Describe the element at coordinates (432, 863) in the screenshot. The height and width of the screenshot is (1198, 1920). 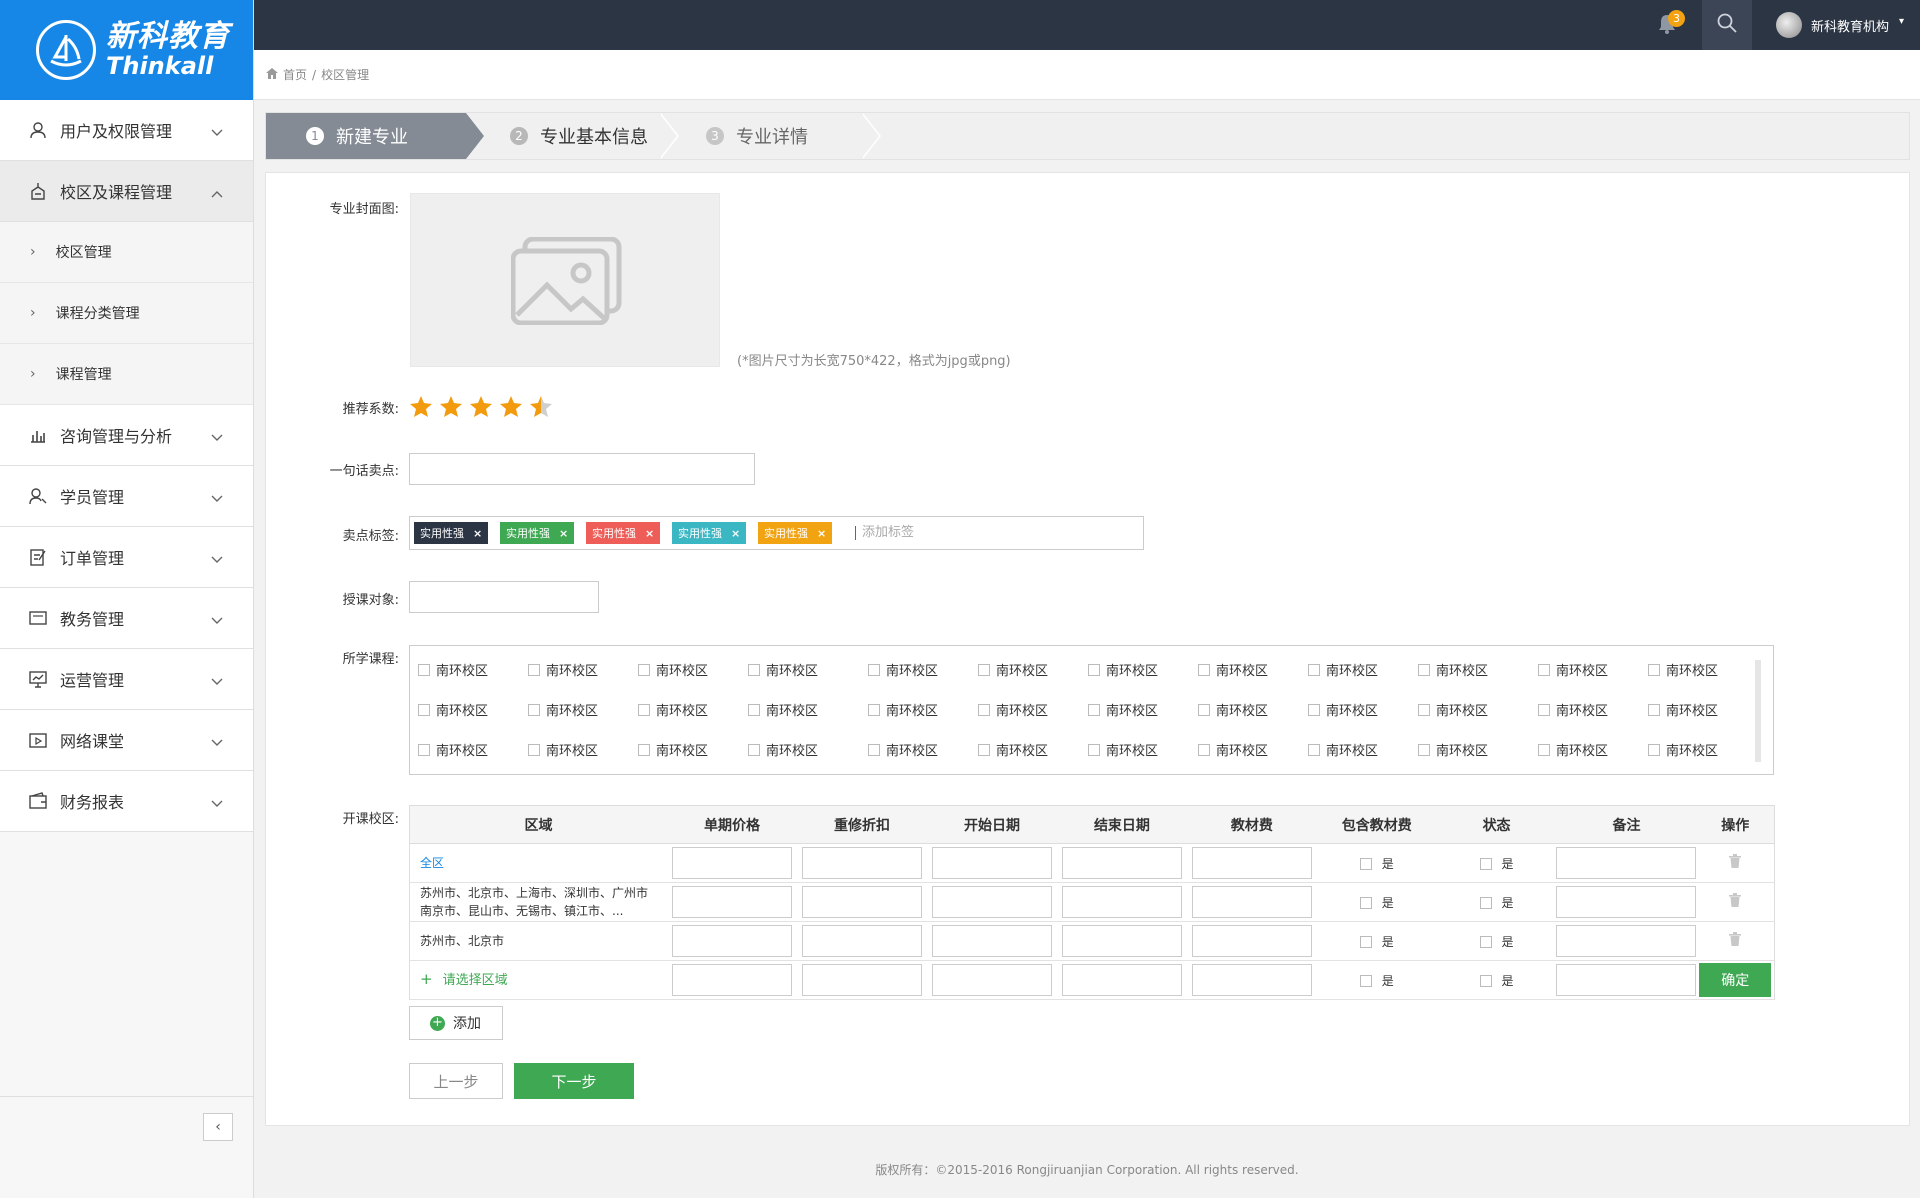
I see `region-link: 全区` at that location.